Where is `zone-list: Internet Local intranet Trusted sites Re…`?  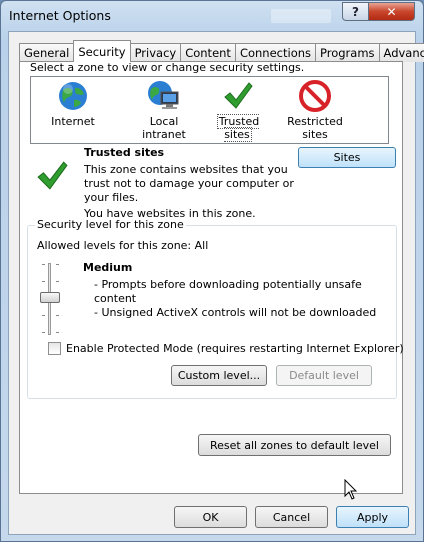 zone-list: Internet Local intranet Trusted sites Re… is located at coordinates (209, 110).